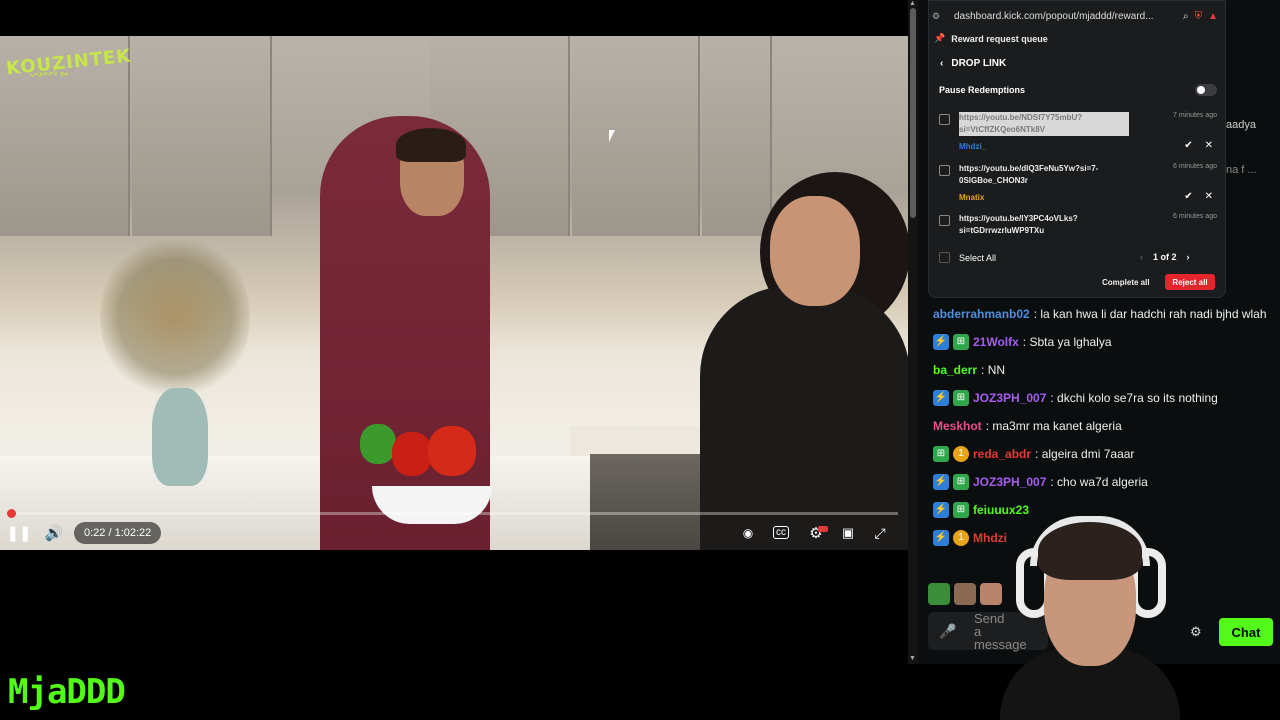 The image size is (1280, 720). Describe the element at coordinates (1188, 257) in the screenshot. I see `chevron-right-icon: ›` at that location.